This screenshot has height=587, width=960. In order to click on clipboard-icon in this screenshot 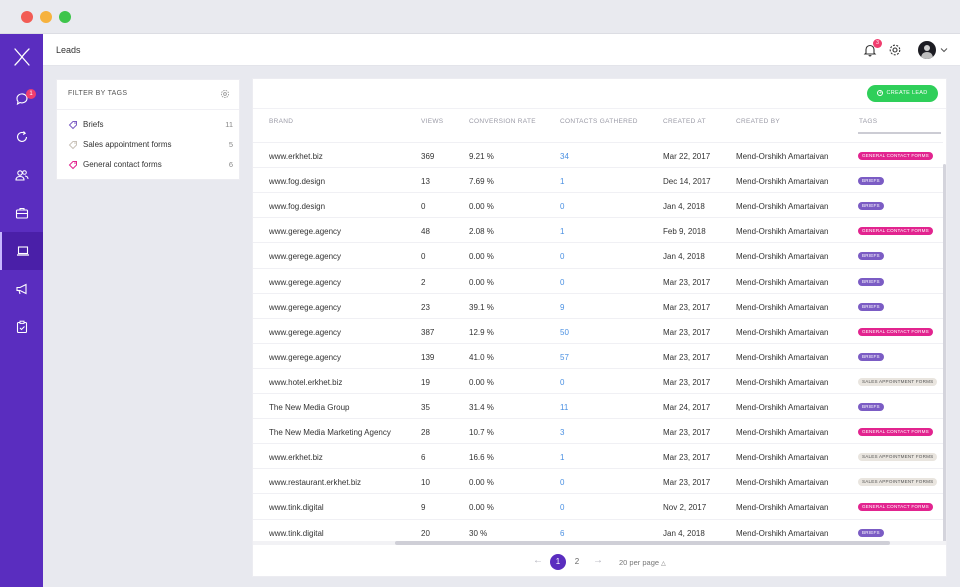, I will do `click(21, 327)`.